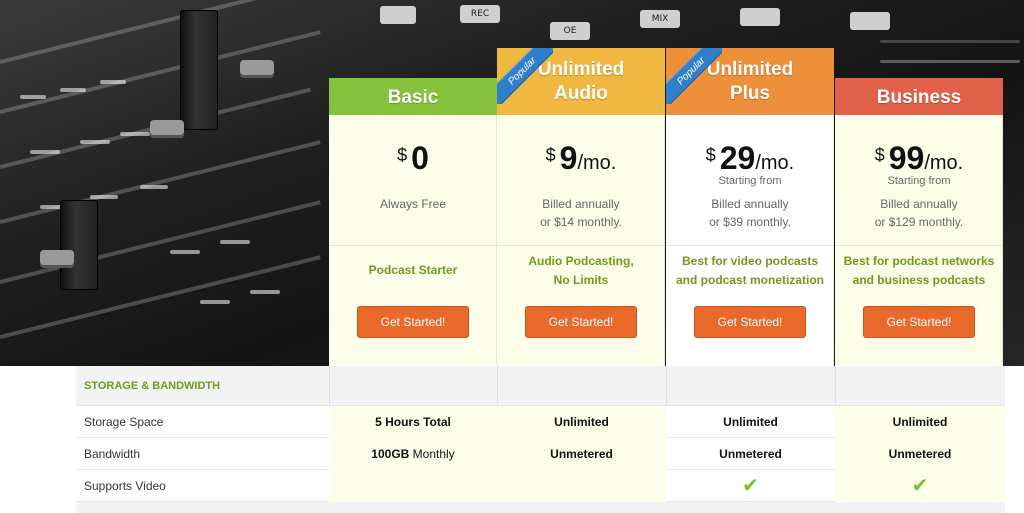 Image resolution: width=1024 pixels, height=513 pixels. Describe the element at coordinates (920, 422) in the screenshot. I see `cell-business: Unlimited` at that location.